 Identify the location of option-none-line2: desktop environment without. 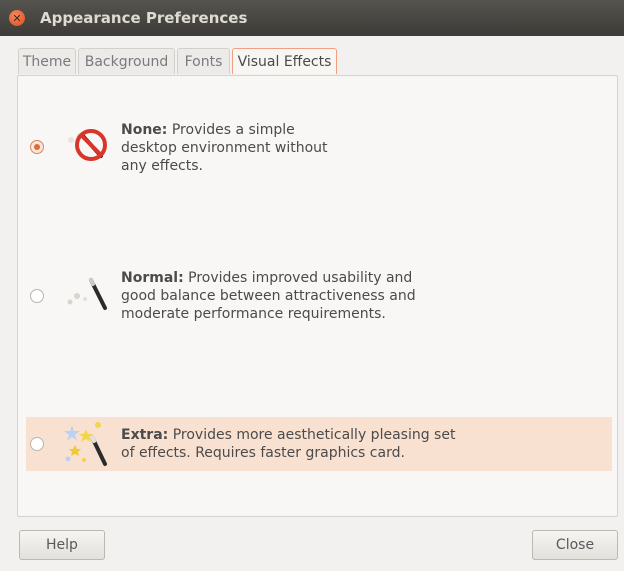
(224, 148).